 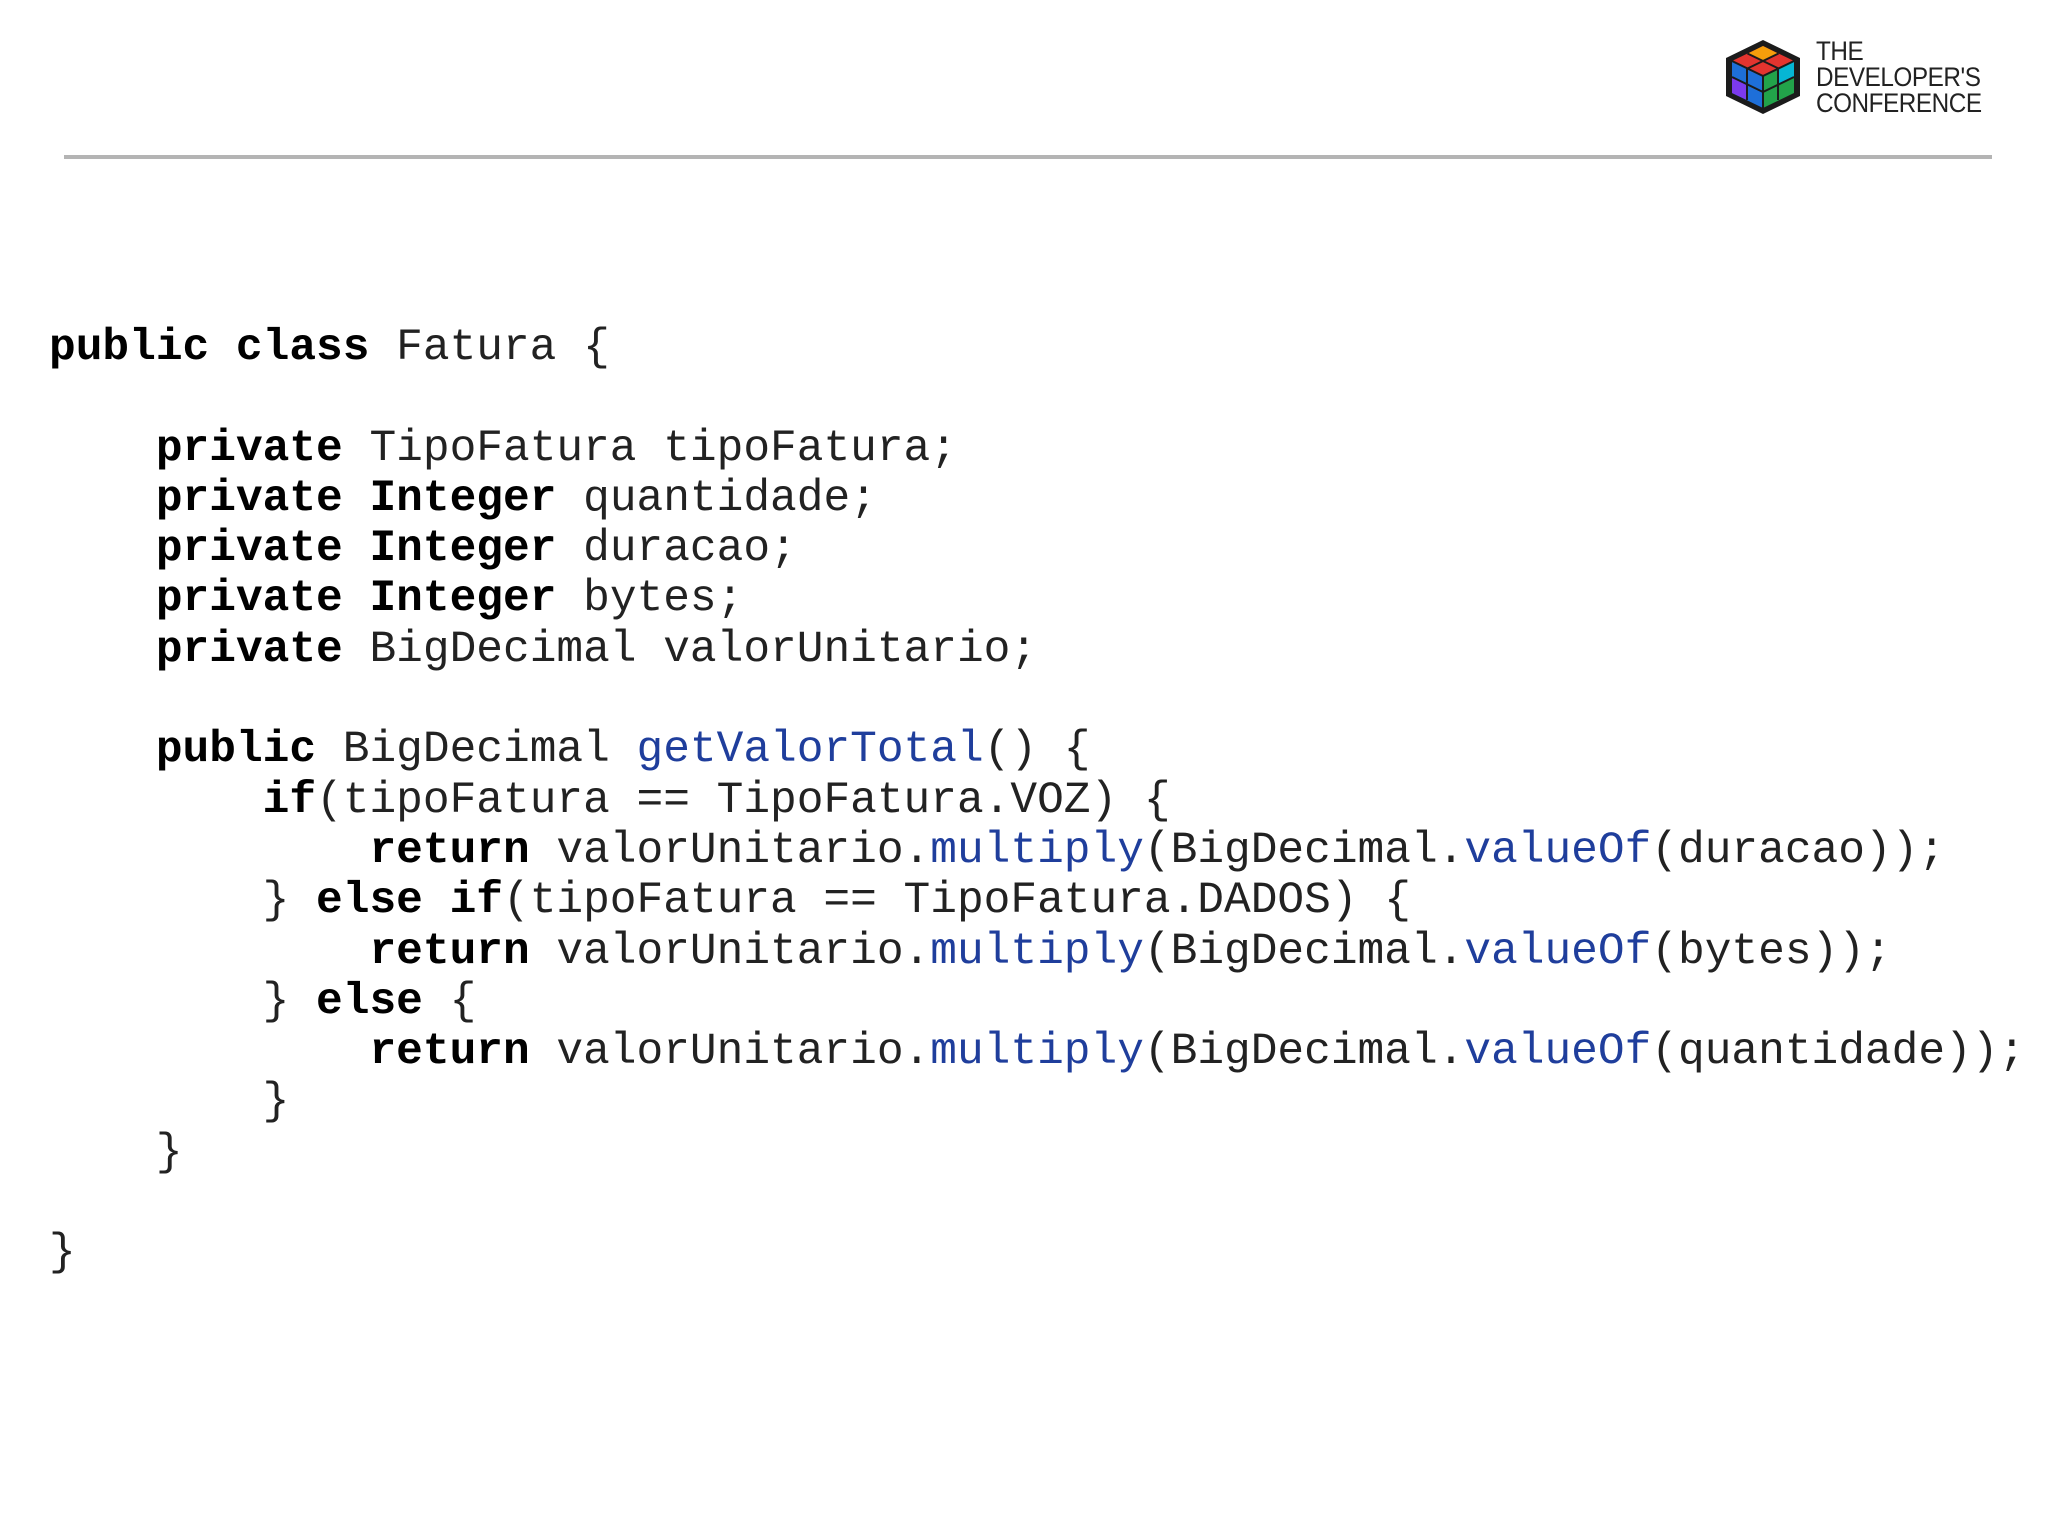 I want to click on code-text: BigDecimal valorUnitario;, so click(x=690, y=649).